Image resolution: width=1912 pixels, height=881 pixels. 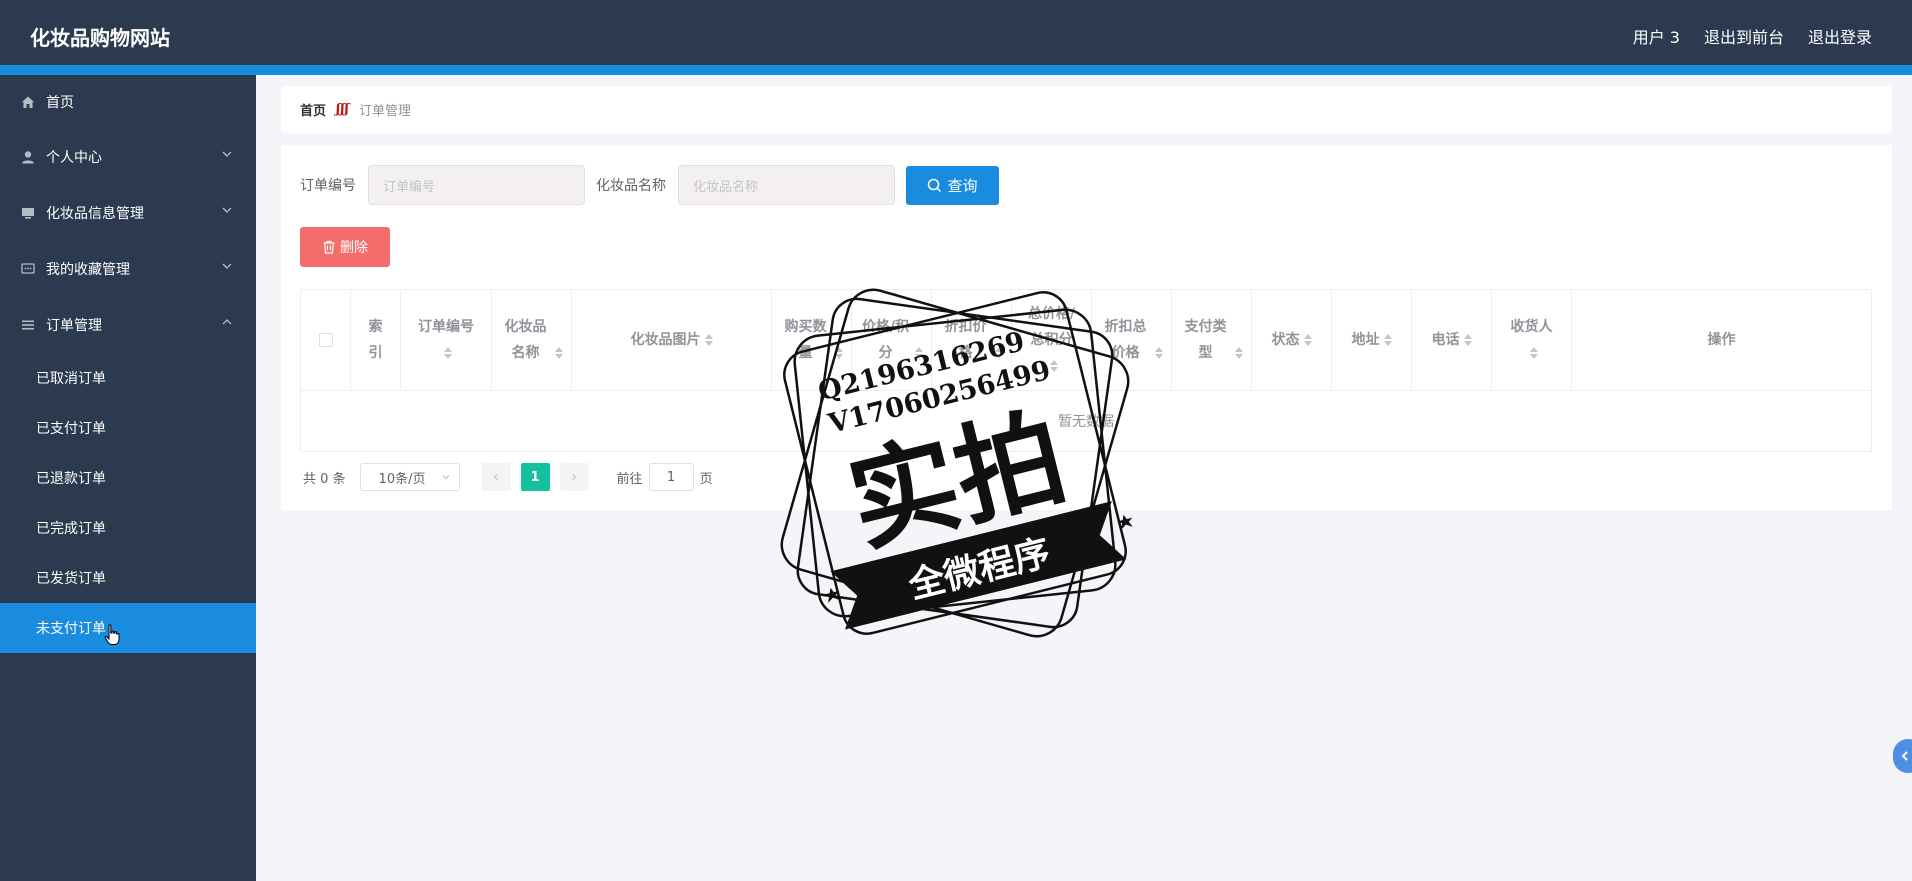 What do you see at coordinates (95, 214) in the screenshot?
I see `sidebar-item-label: 化妆品信息管理` at bounding box center [95, 214].